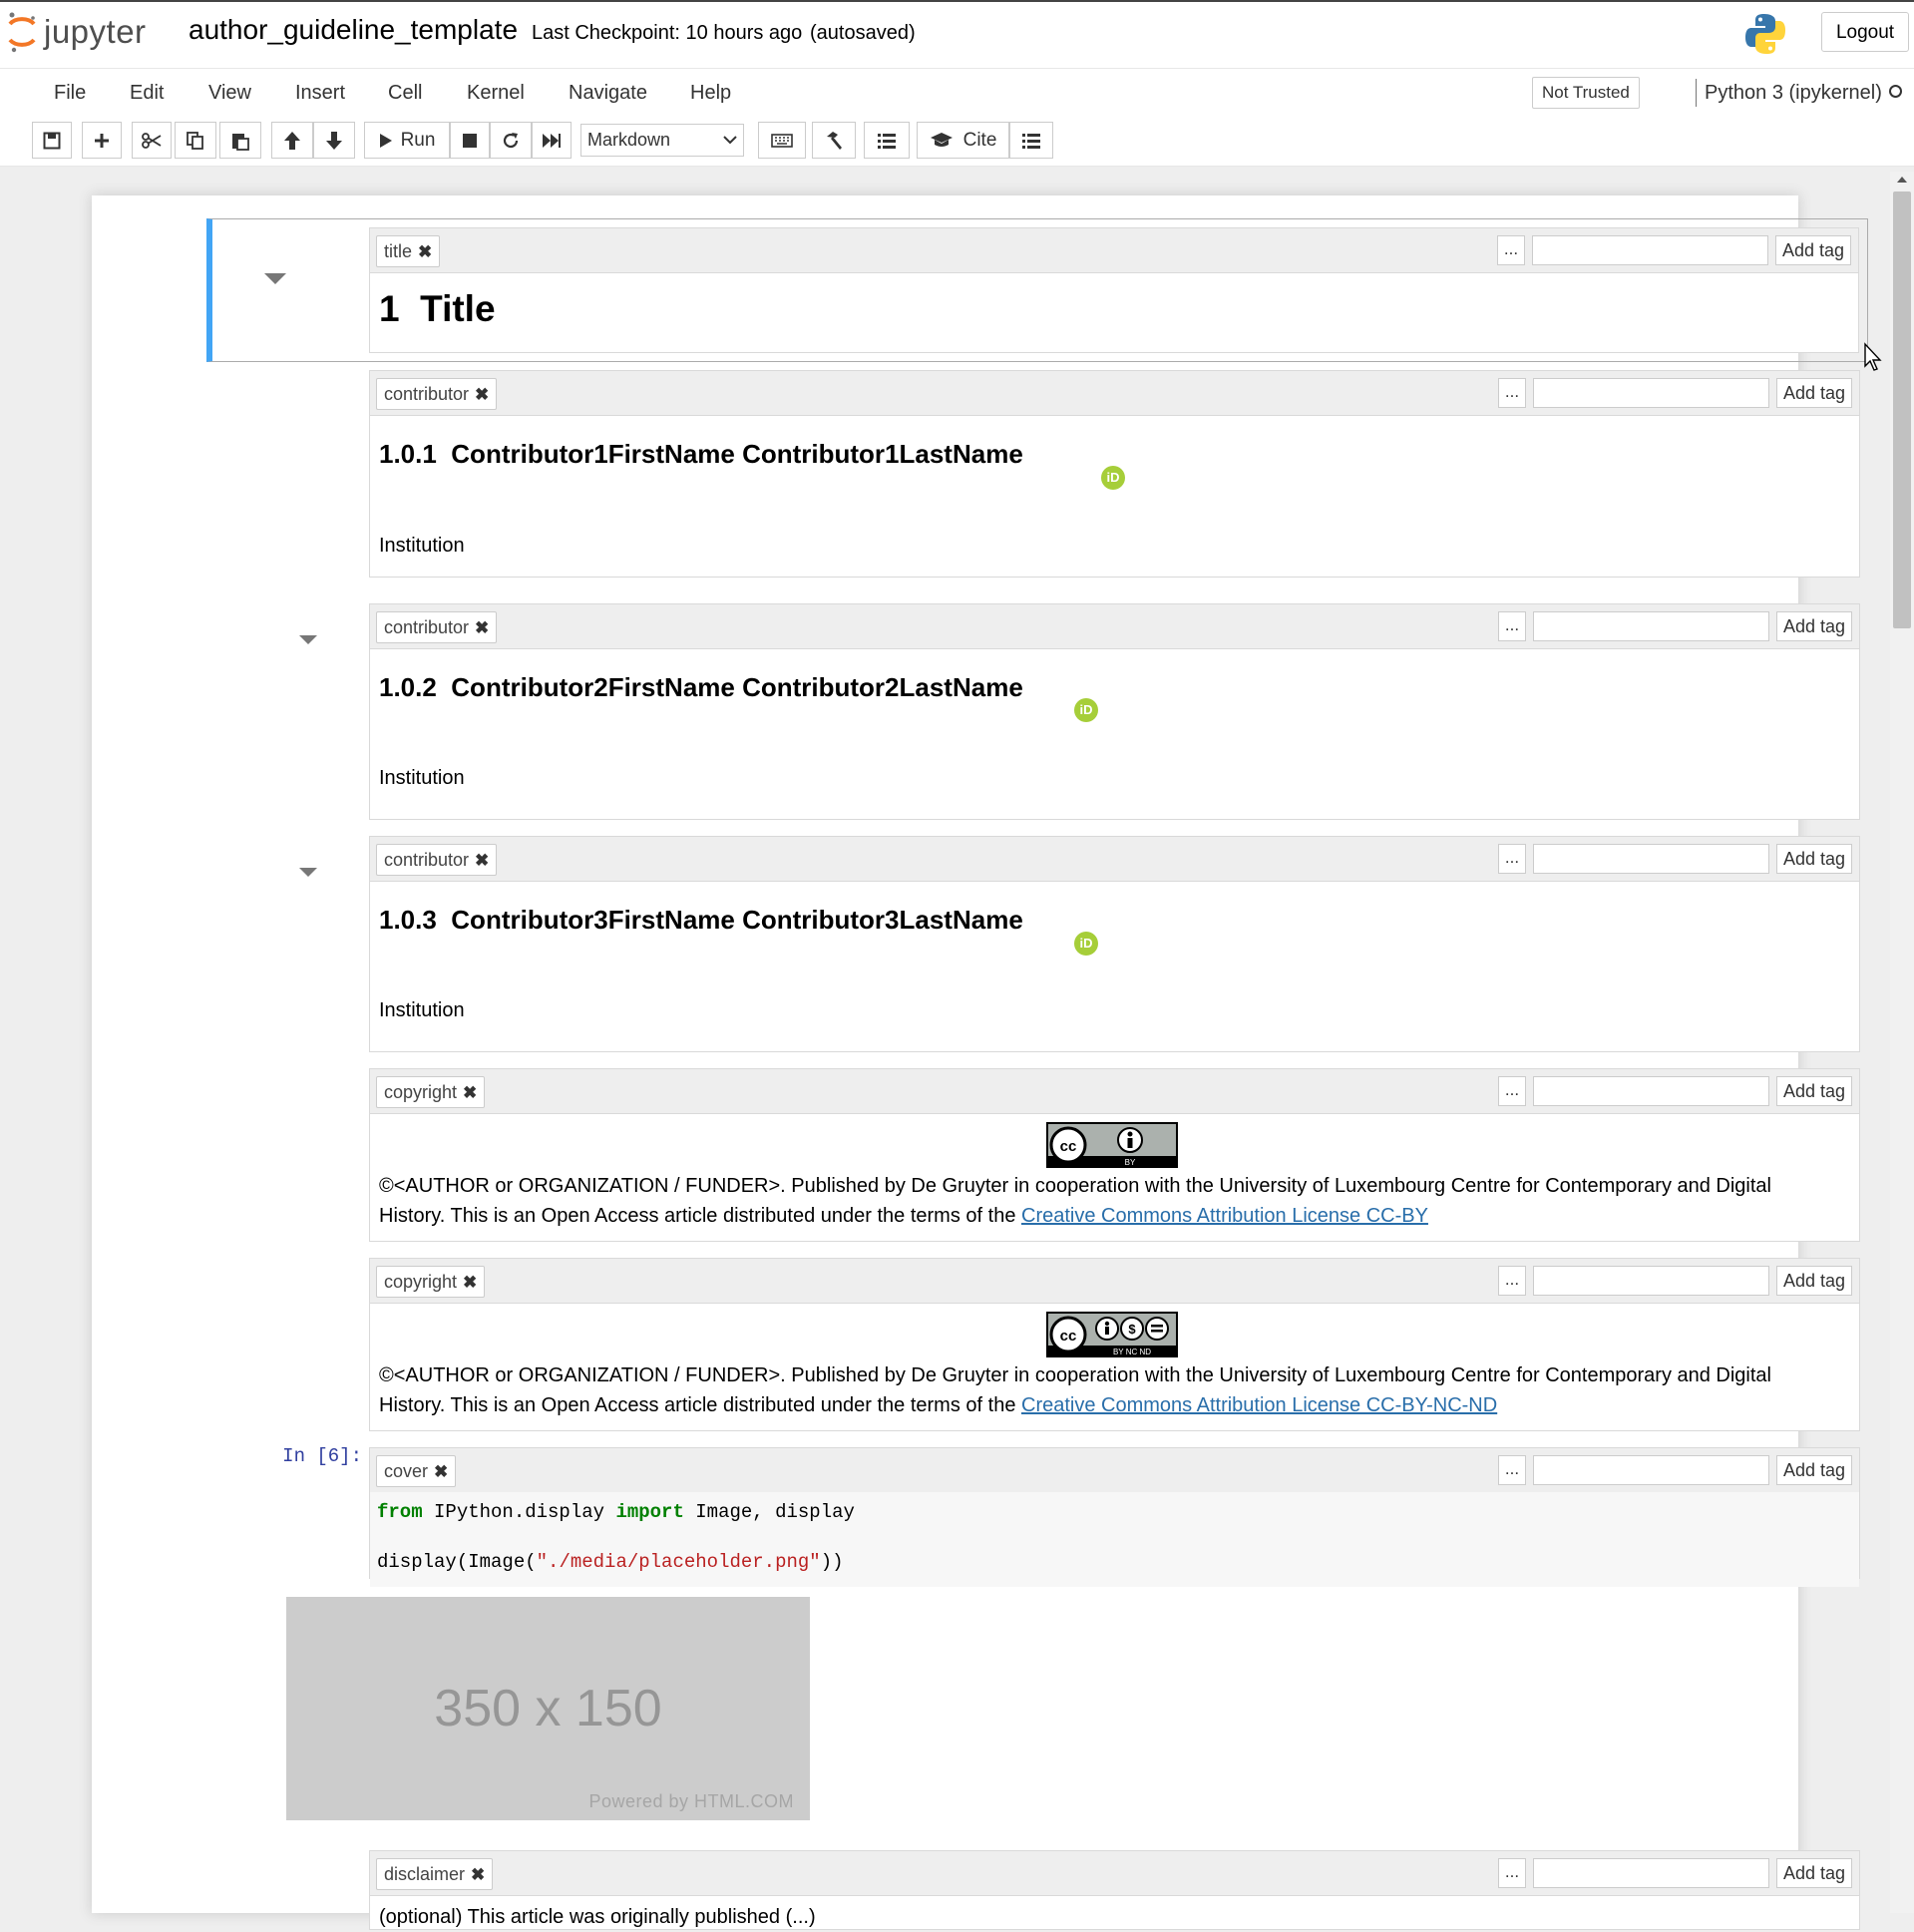 This screenshot has width=1914, height=1932. Describe the element at coordinates (511, 141) in the screenshot. I see `restart-kernel-button` at that location.